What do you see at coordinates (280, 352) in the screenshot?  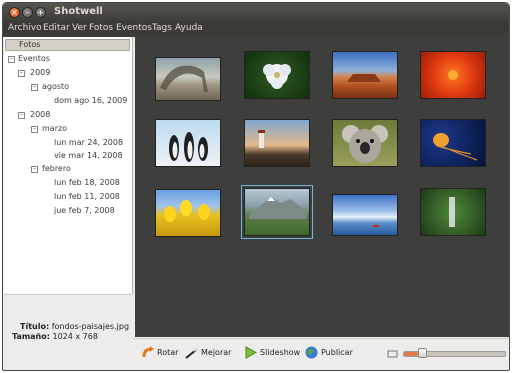 I see `slideshow-label: Slideshow` at bounding box center [280, 352].